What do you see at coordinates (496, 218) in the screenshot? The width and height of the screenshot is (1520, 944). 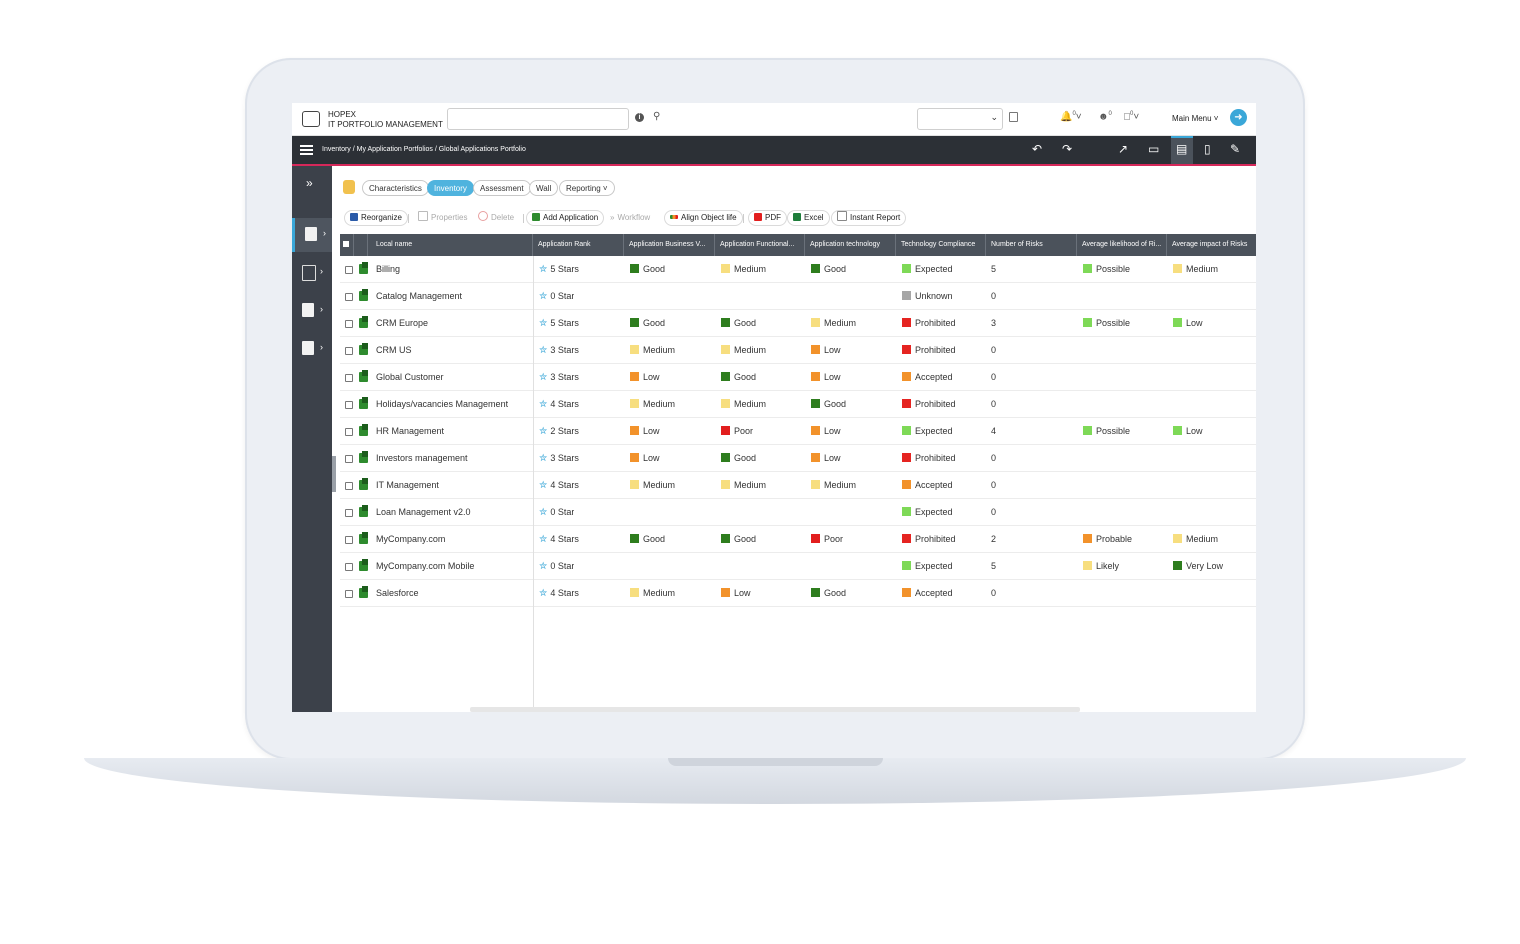 I see `delete-button: Delete` at bounding box center [496, 218].